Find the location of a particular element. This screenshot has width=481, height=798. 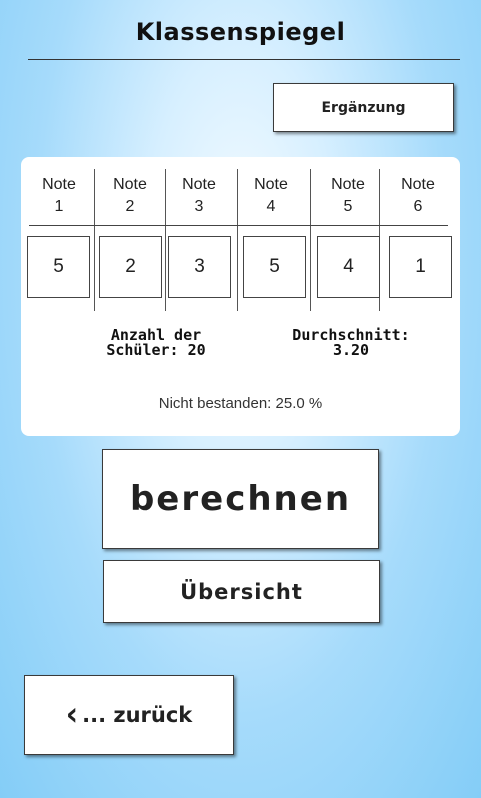

grade-count-field-6: 1 is located at coordinates (420, 267).